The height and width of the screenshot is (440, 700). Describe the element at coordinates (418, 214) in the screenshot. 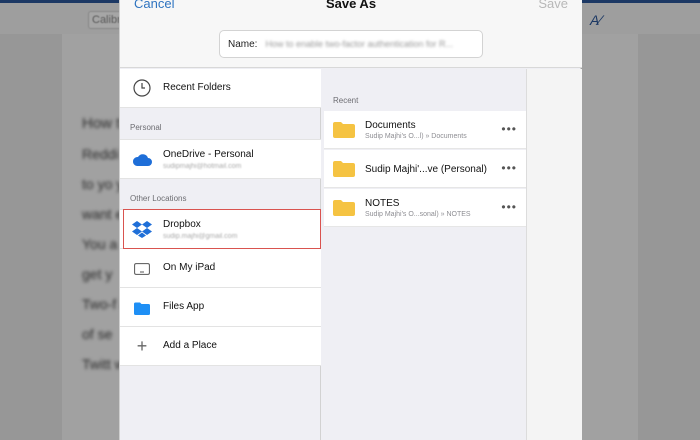

I see `folder-path: Sudip Majhi's O...sonal) » NOTES` at that location.